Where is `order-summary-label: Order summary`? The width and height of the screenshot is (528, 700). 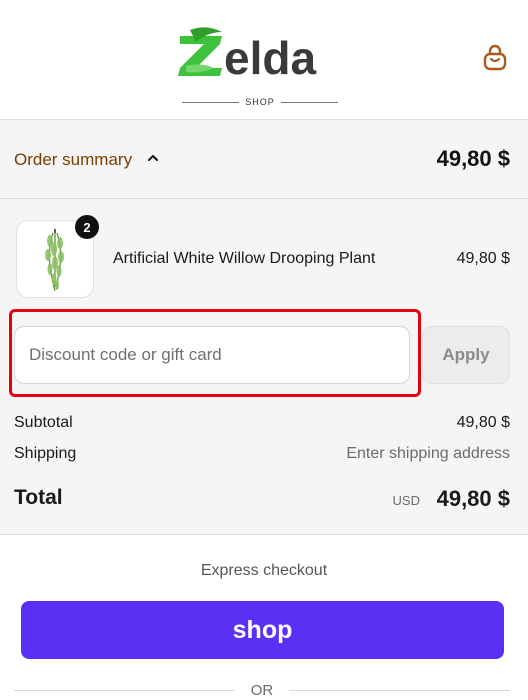 order-summary-label: Order summary is located at coordinates (73, 159).